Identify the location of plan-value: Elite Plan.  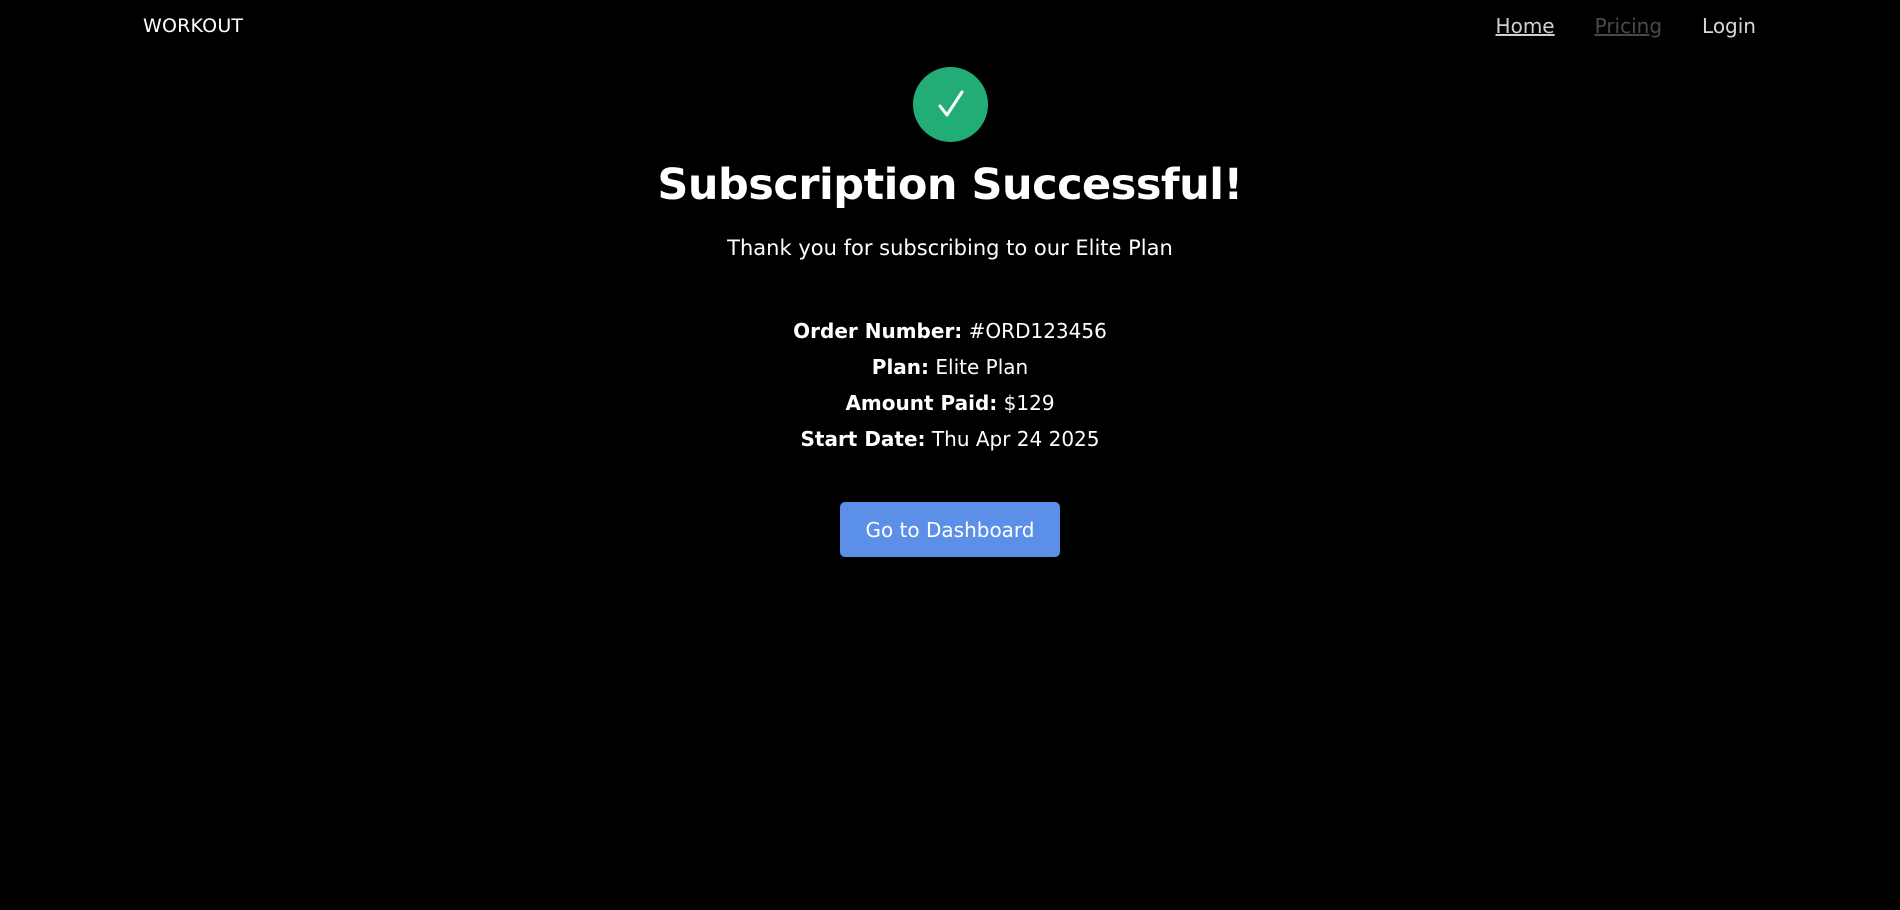
(982, 367).